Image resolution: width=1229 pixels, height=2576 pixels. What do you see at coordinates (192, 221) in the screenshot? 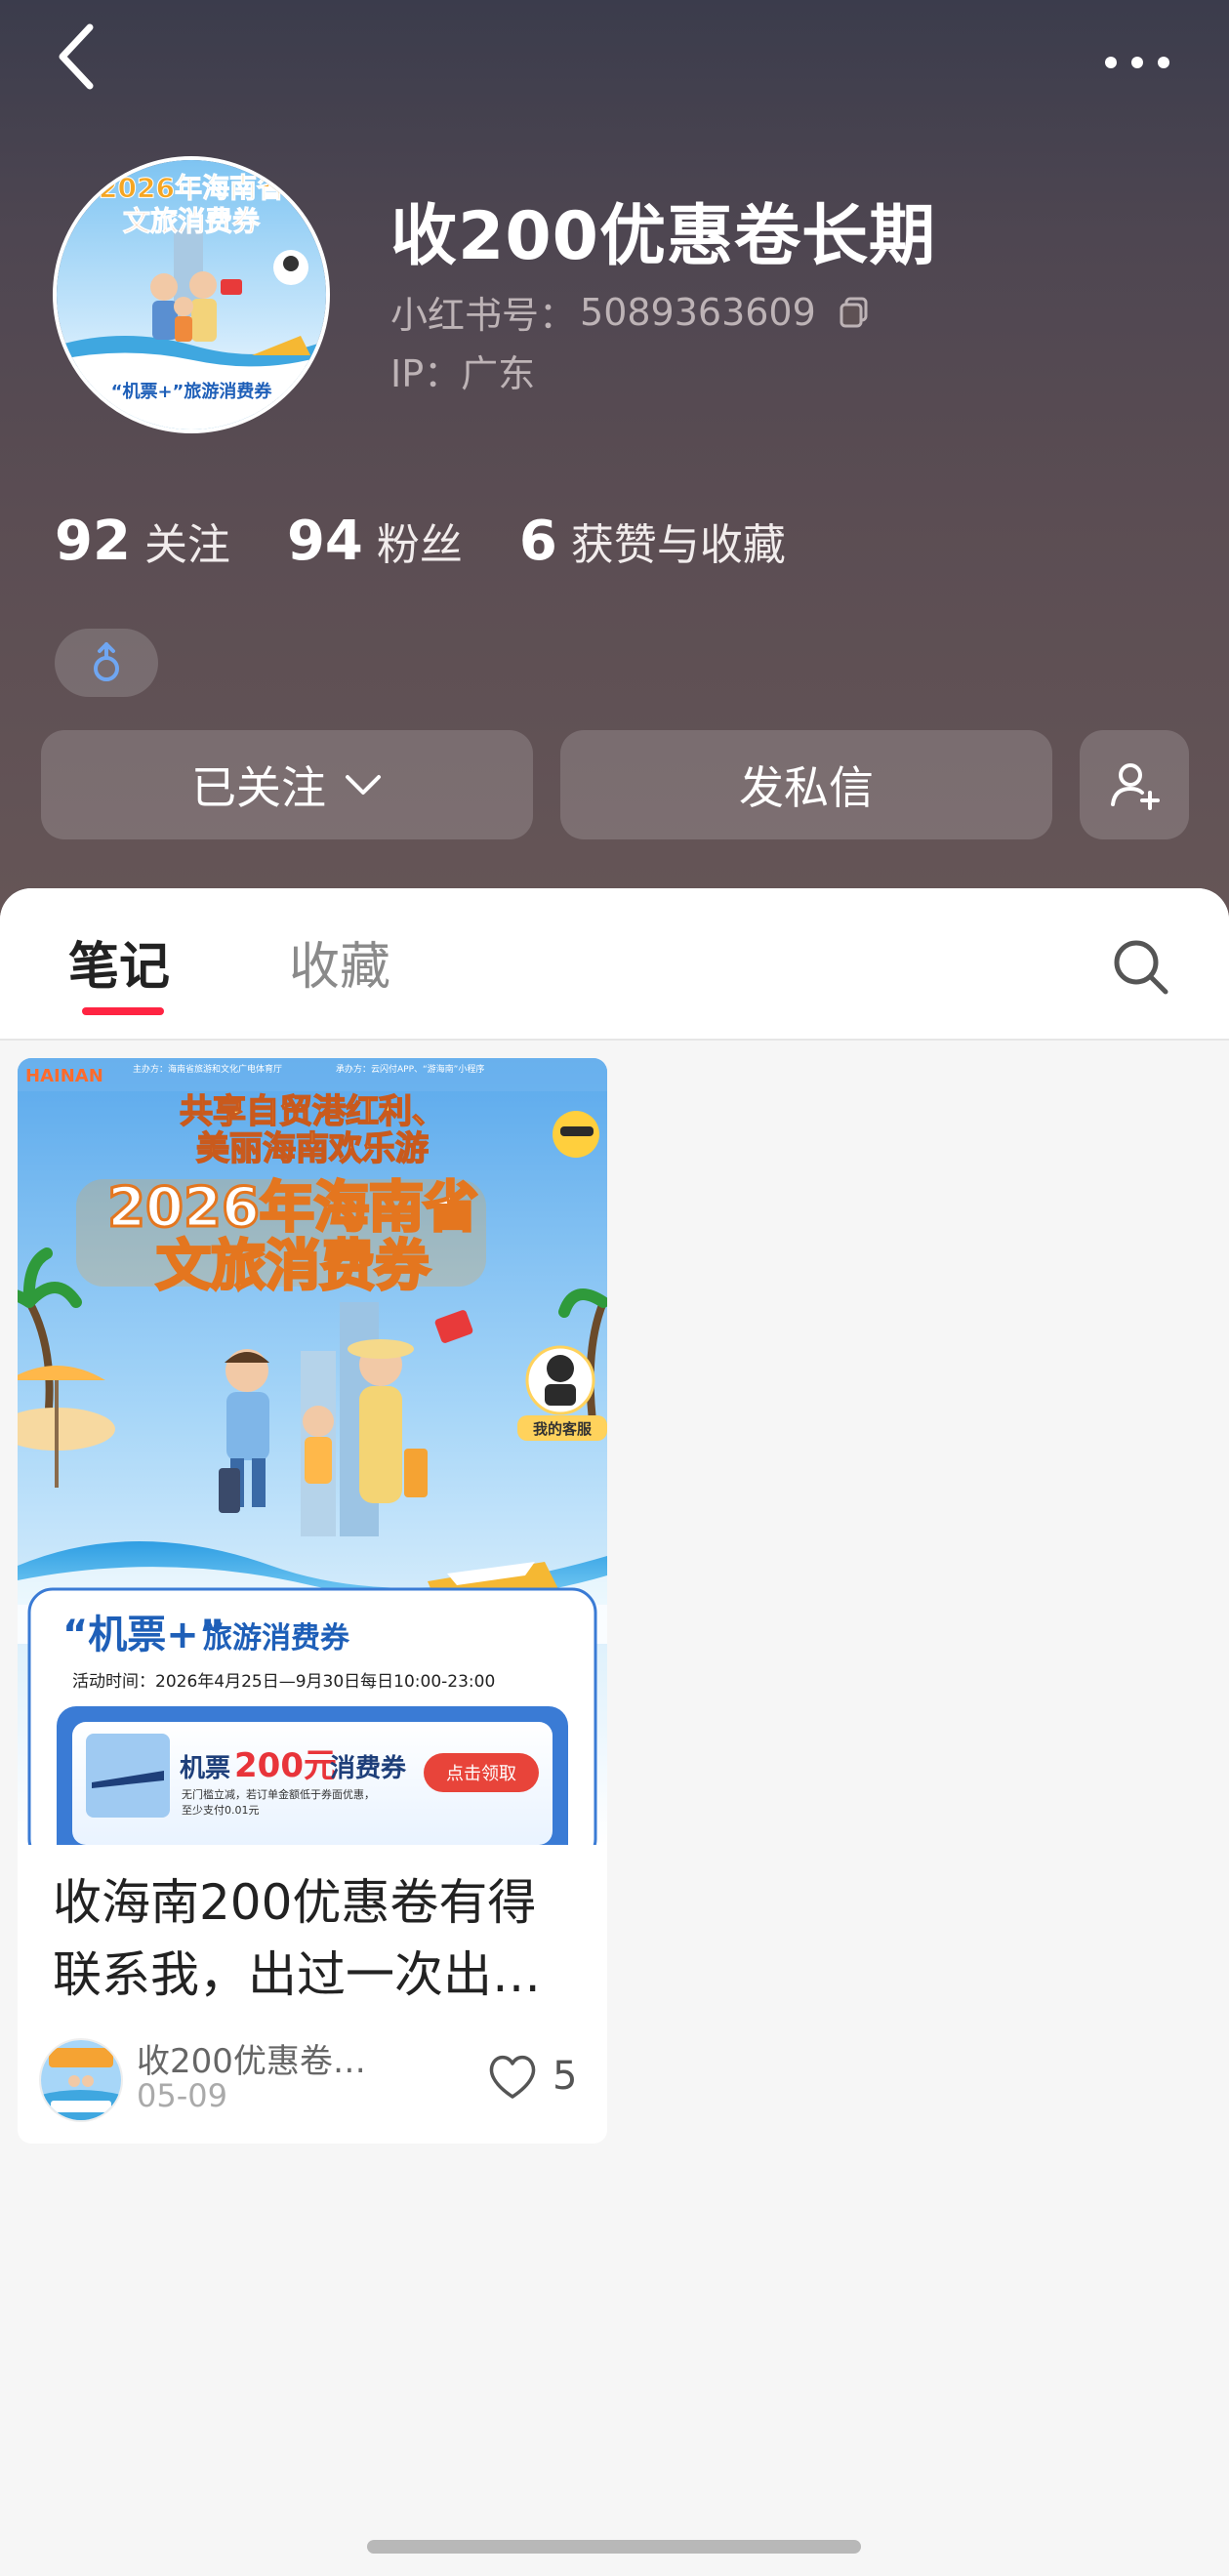
I see `avatar-title-line2: 文旅消费券` at bounding box center [192, 221].